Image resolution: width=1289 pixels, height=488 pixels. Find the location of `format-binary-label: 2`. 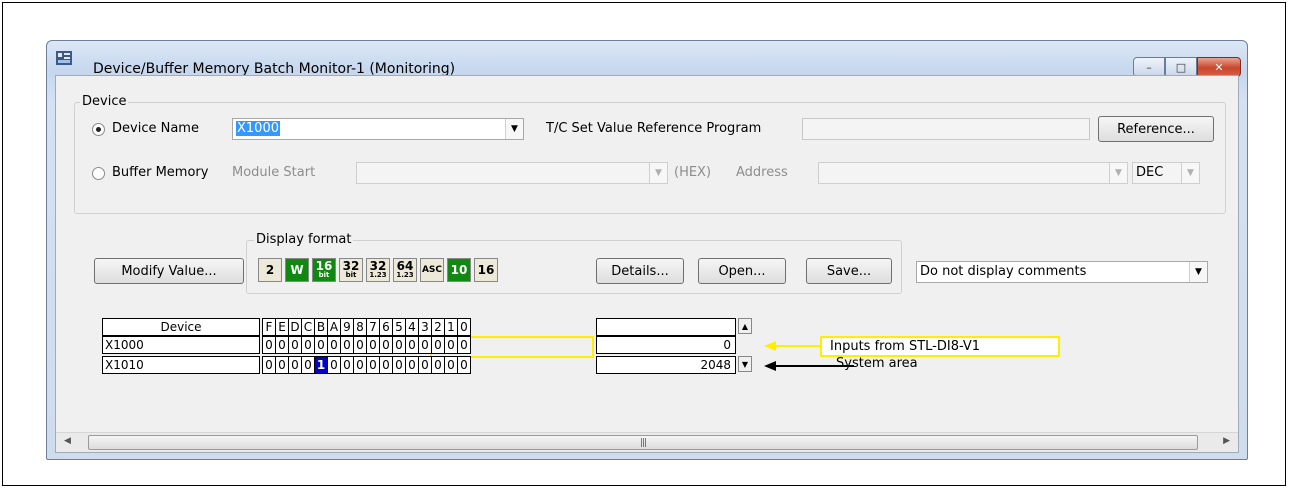

format-binary-label: 2 is located at coordinates (270, 270).